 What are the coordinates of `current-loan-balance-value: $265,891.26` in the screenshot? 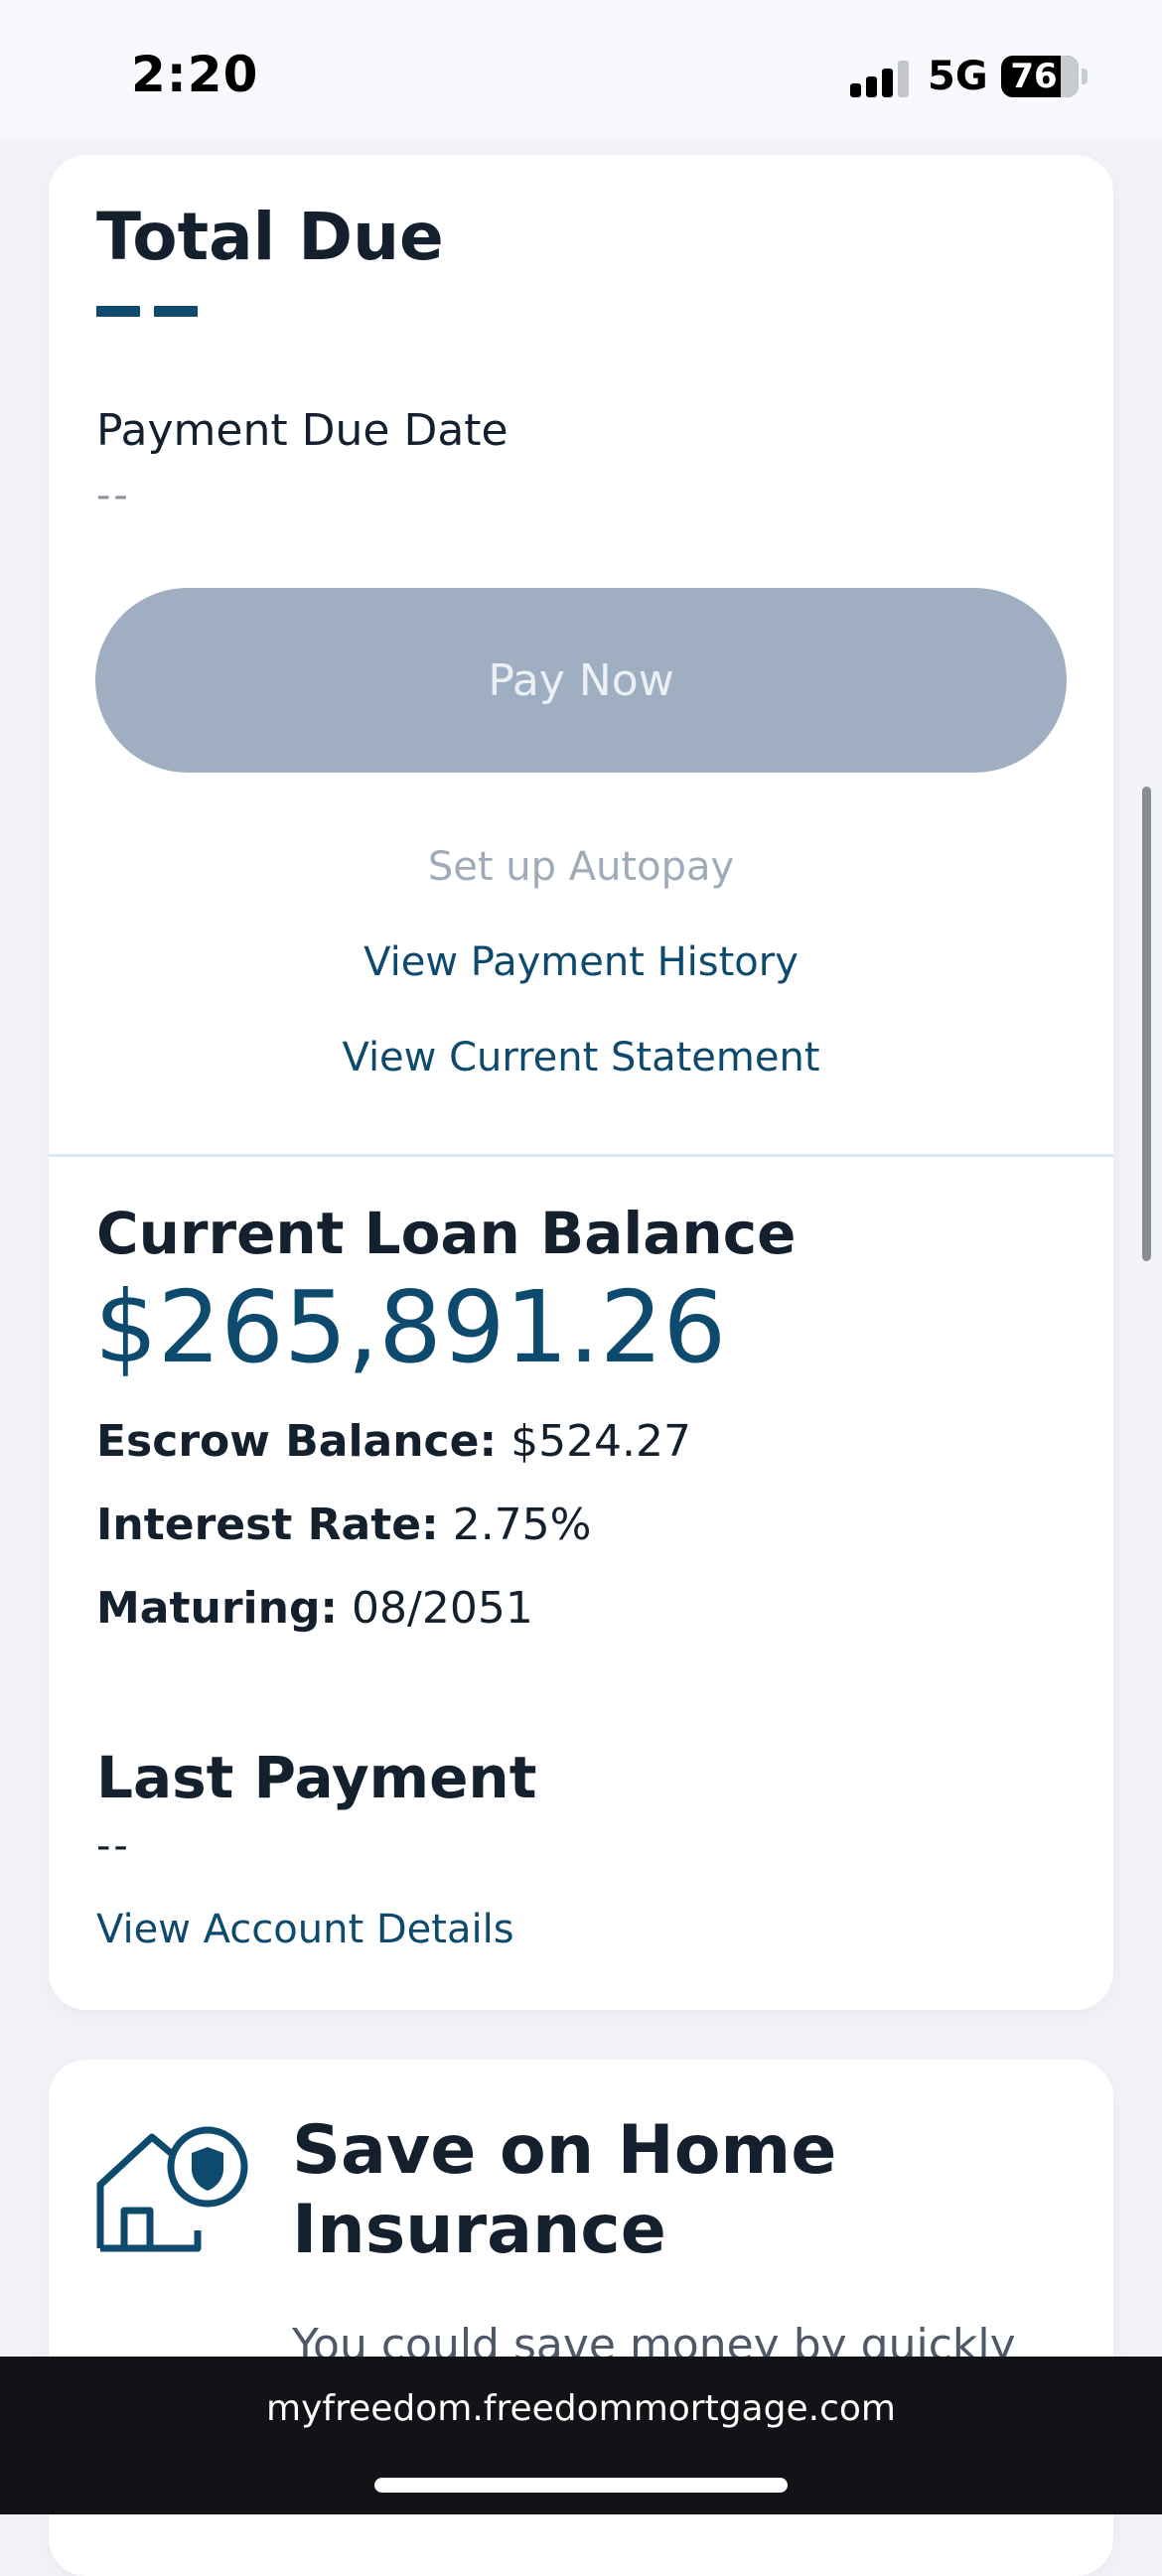 It's located at (410, 1327).